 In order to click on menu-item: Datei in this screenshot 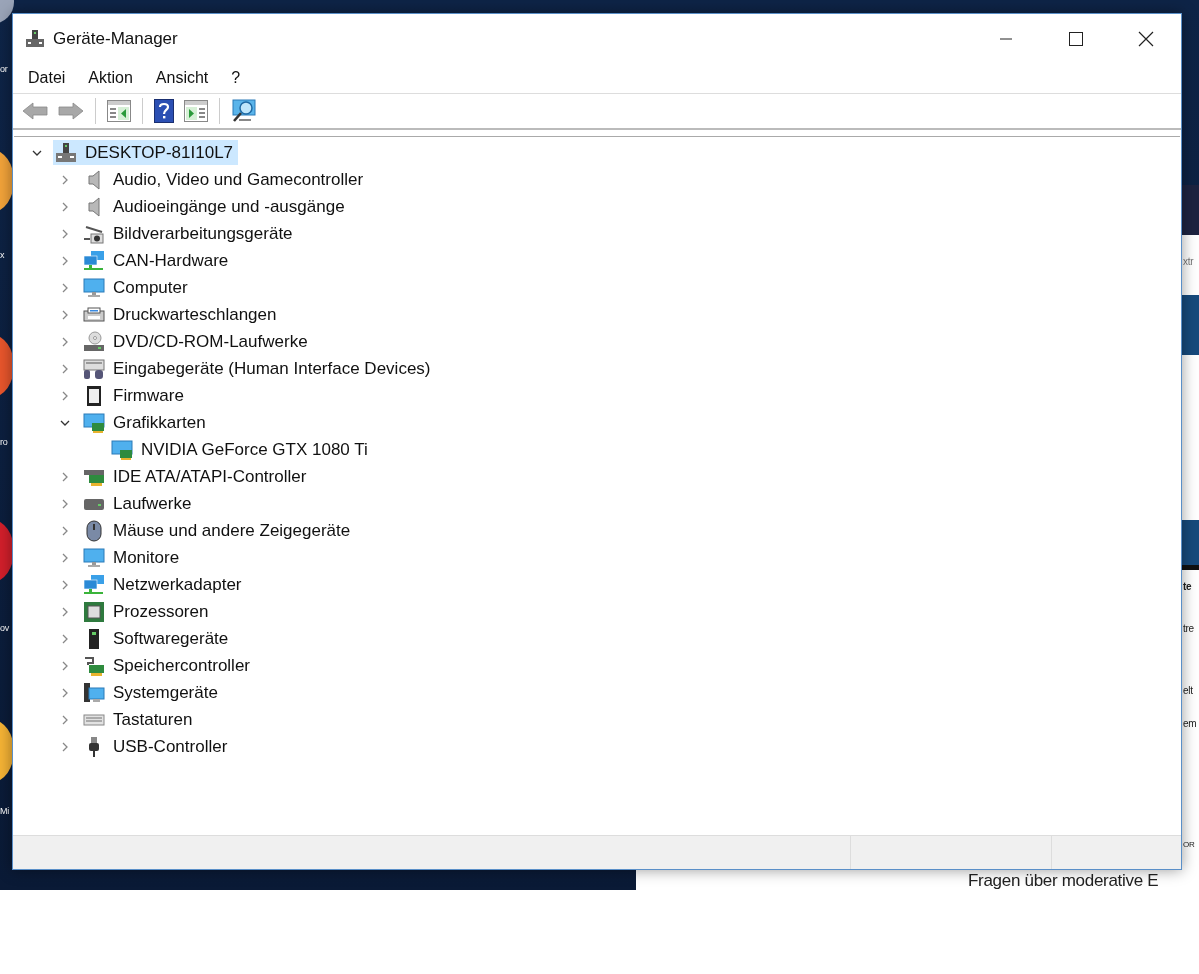, I will do `click(47, 78)`.